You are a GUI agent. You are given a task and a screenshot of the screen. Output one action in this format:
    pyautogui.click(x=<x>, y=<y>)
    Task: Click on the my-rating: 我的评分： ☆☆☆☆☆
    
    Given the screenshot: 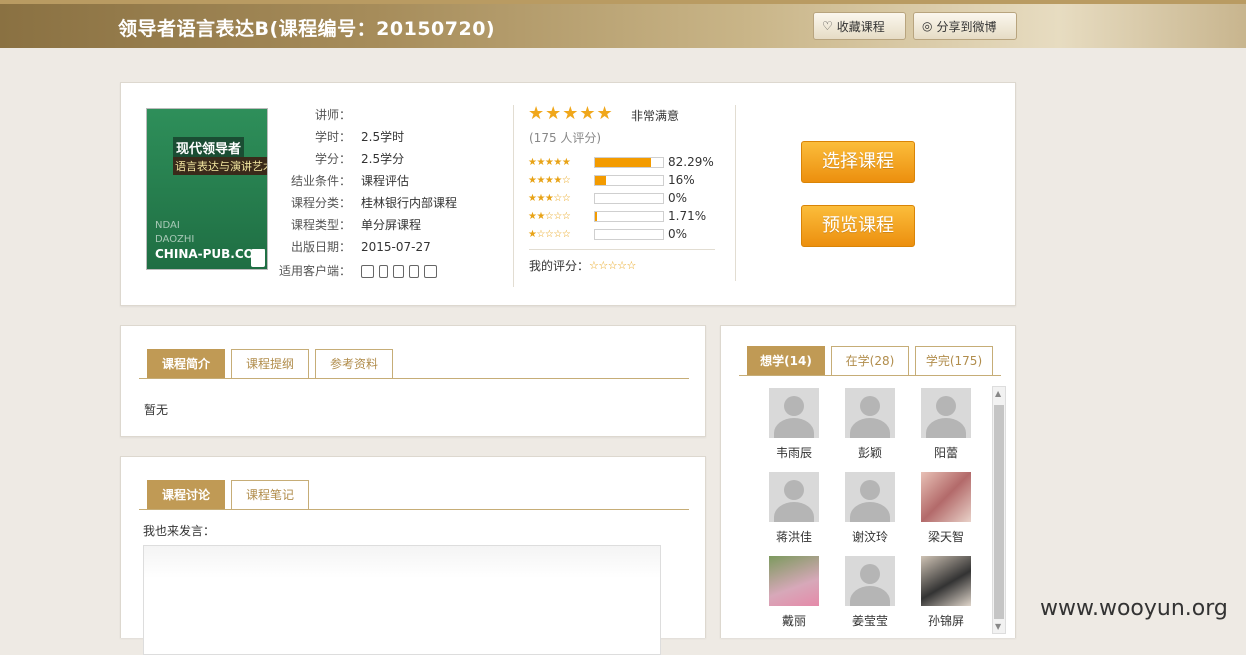 What is the action you would take?
    pyautogui.click(x=582, y=266)
    